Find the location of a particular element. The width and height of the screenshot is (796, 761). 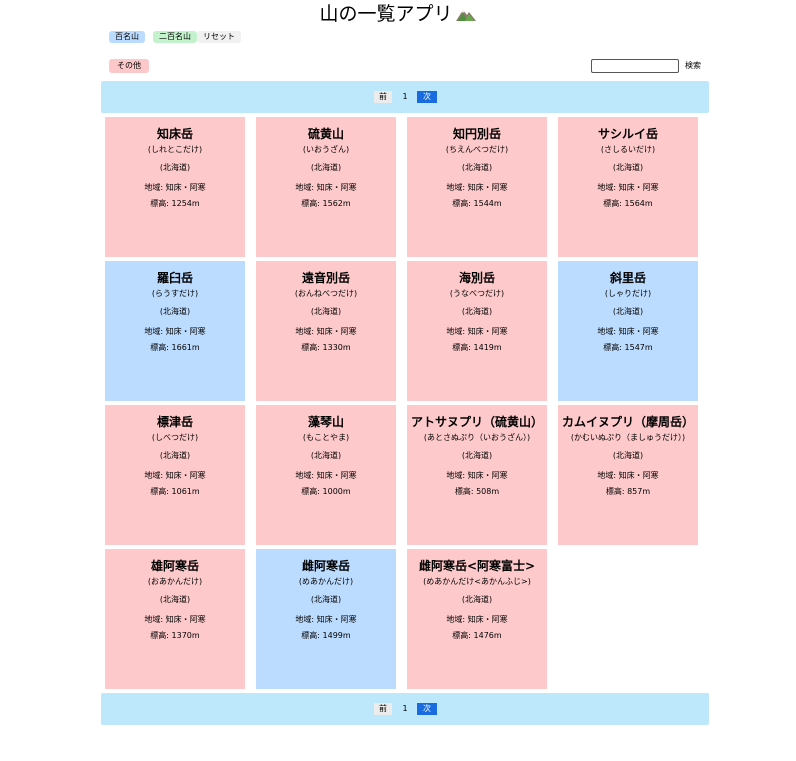

search-button: 検索 is located at coordinates (693, 66).